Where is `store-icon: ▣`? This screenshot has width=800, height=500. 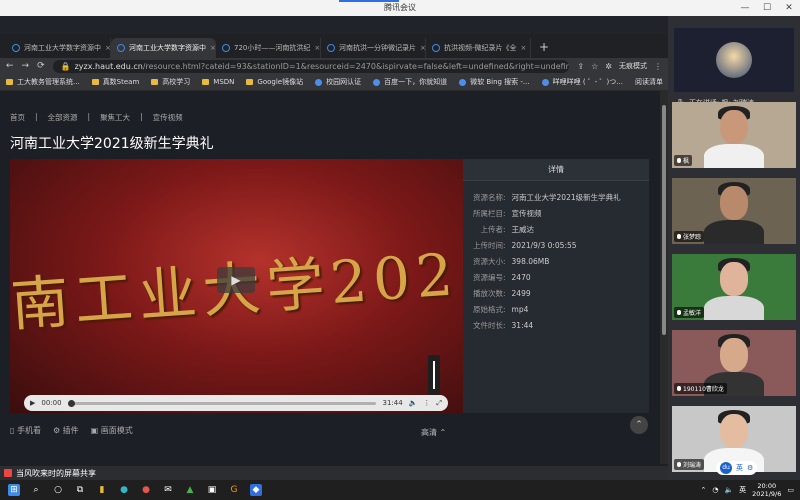
store-icon: ▣ is located at coordinates (212, 490).